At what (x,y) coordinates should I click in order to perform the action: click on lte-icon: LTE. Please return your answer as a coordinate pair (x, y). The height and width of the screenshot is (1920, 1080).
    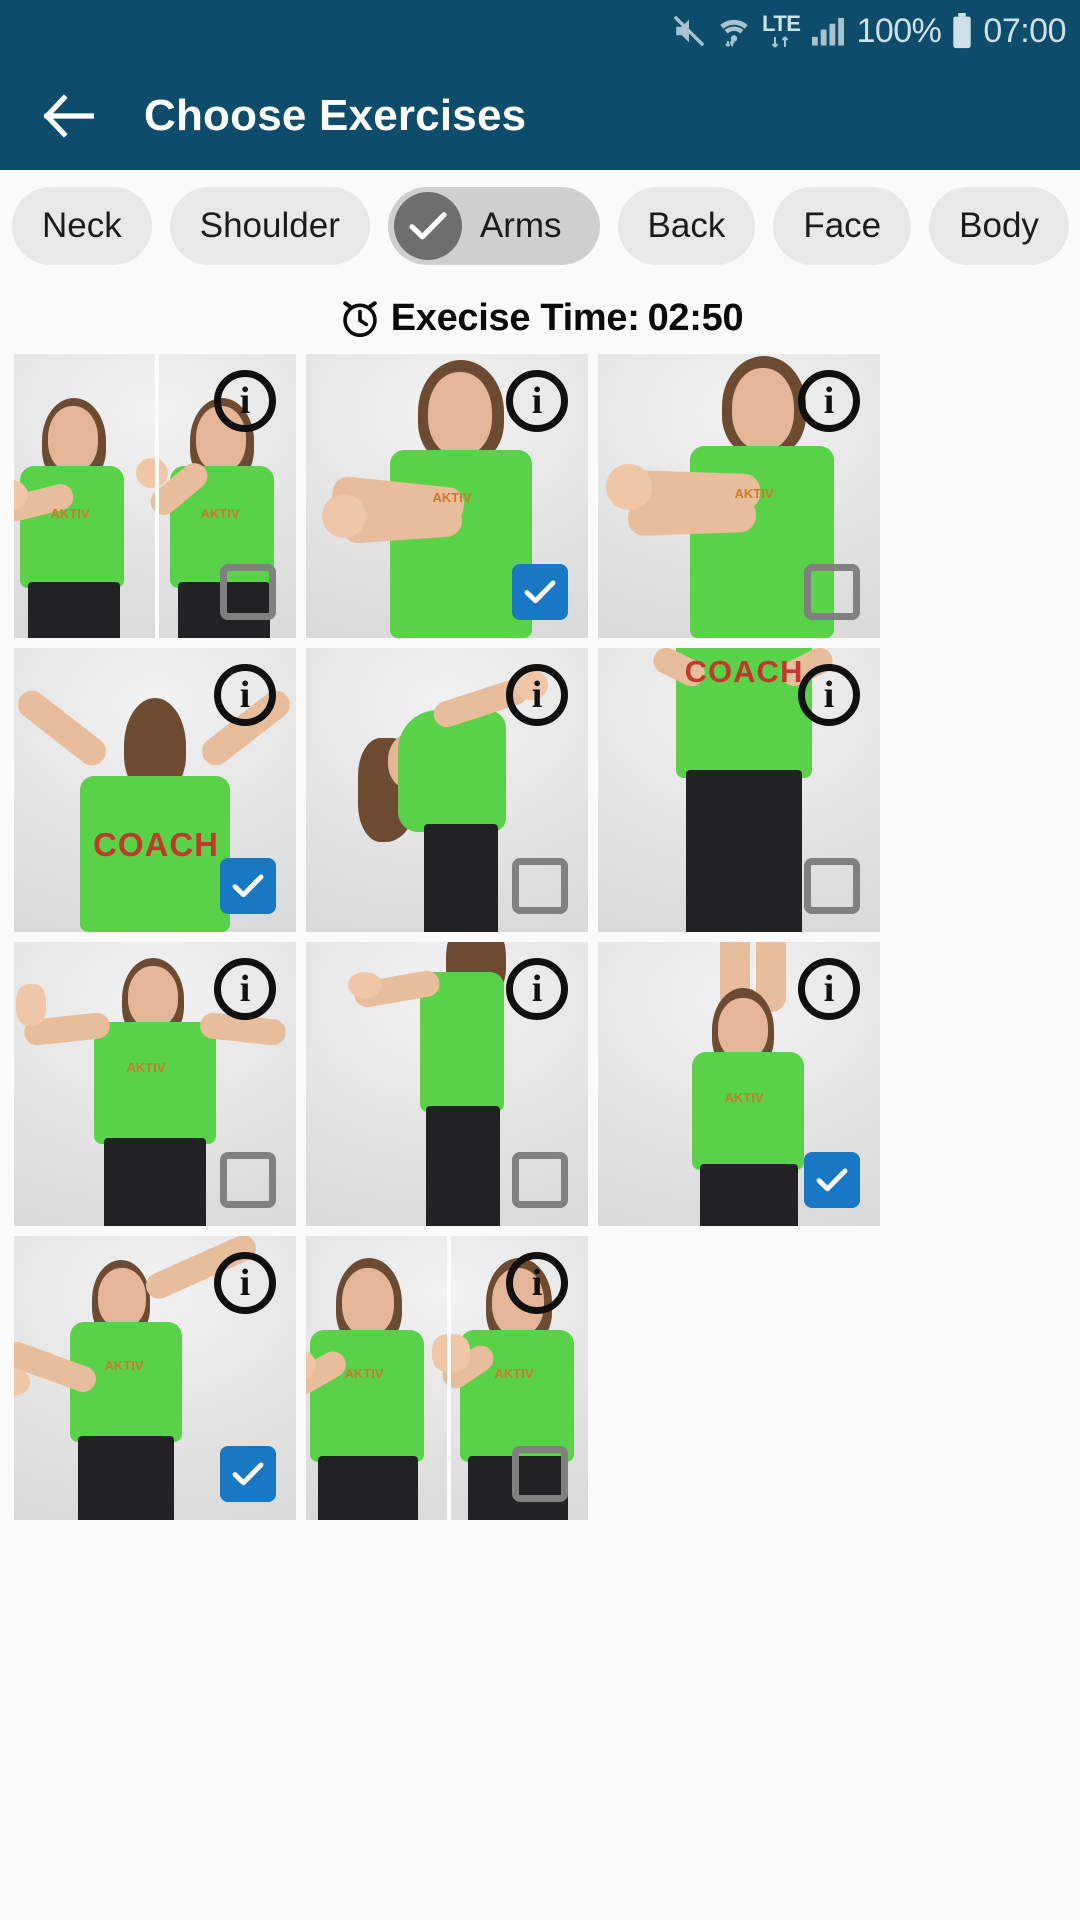
    Looking at the image, I should click on (781, 30).